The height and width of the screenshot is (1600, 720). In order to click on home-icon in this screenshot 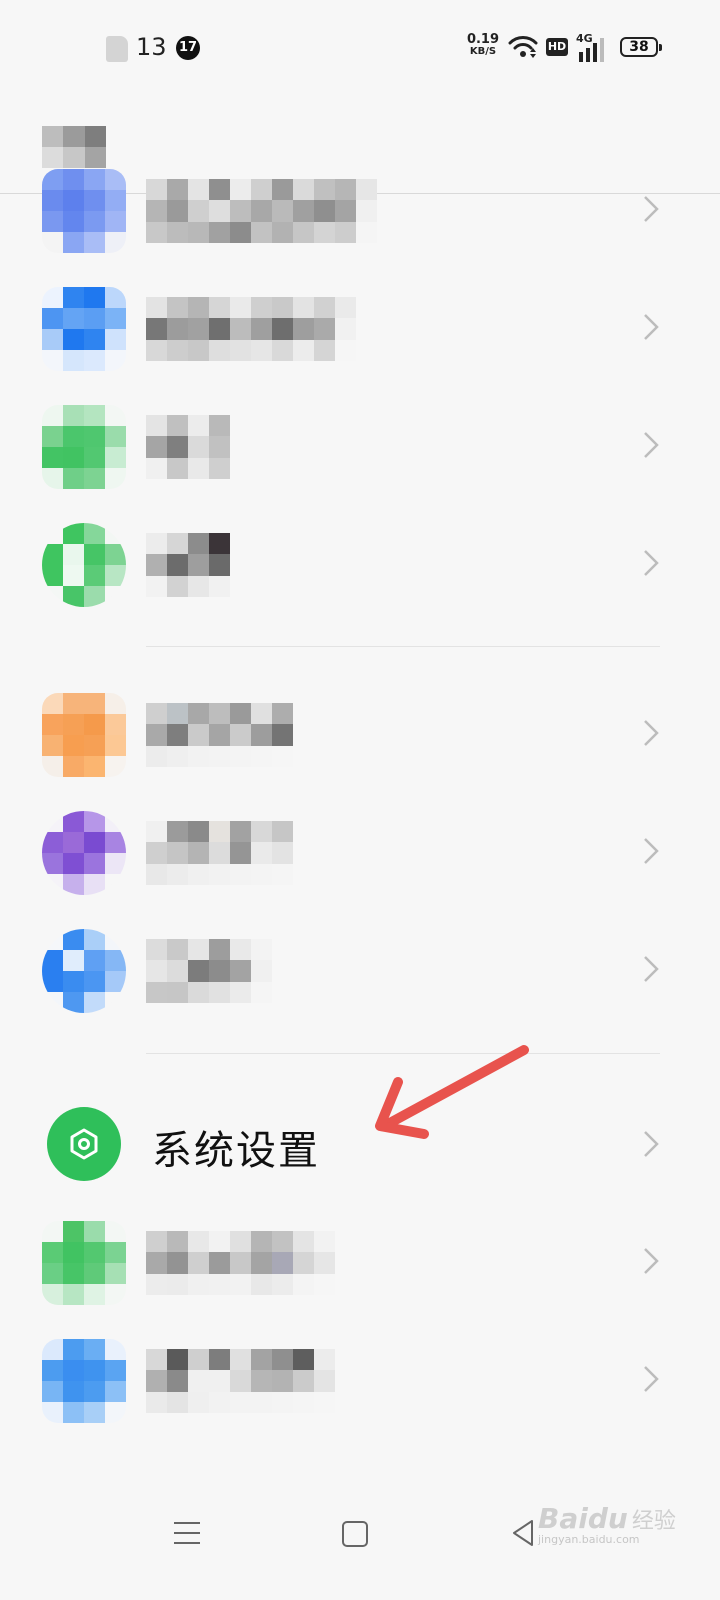, I will do `click(355, 1534)`.